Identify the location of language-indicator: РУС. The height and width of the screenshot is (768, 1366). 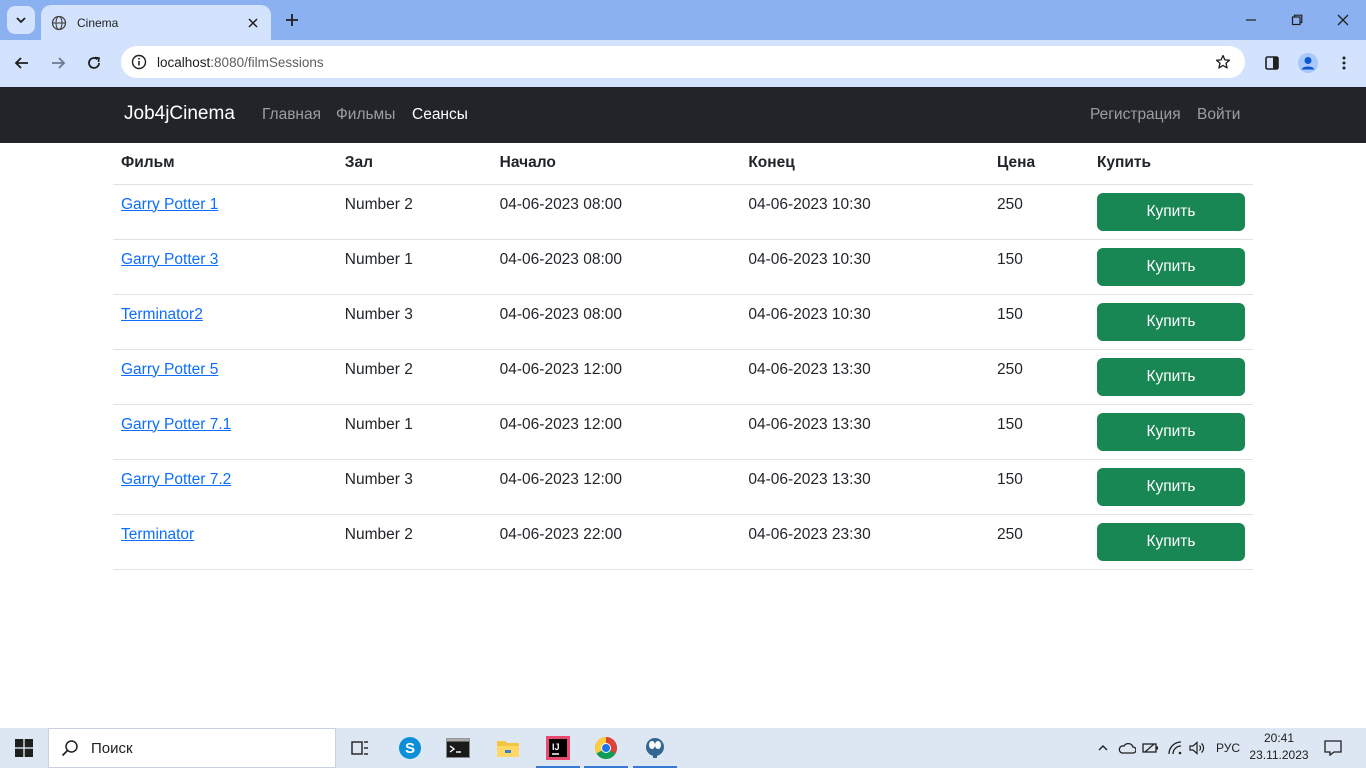
(1228, 748).